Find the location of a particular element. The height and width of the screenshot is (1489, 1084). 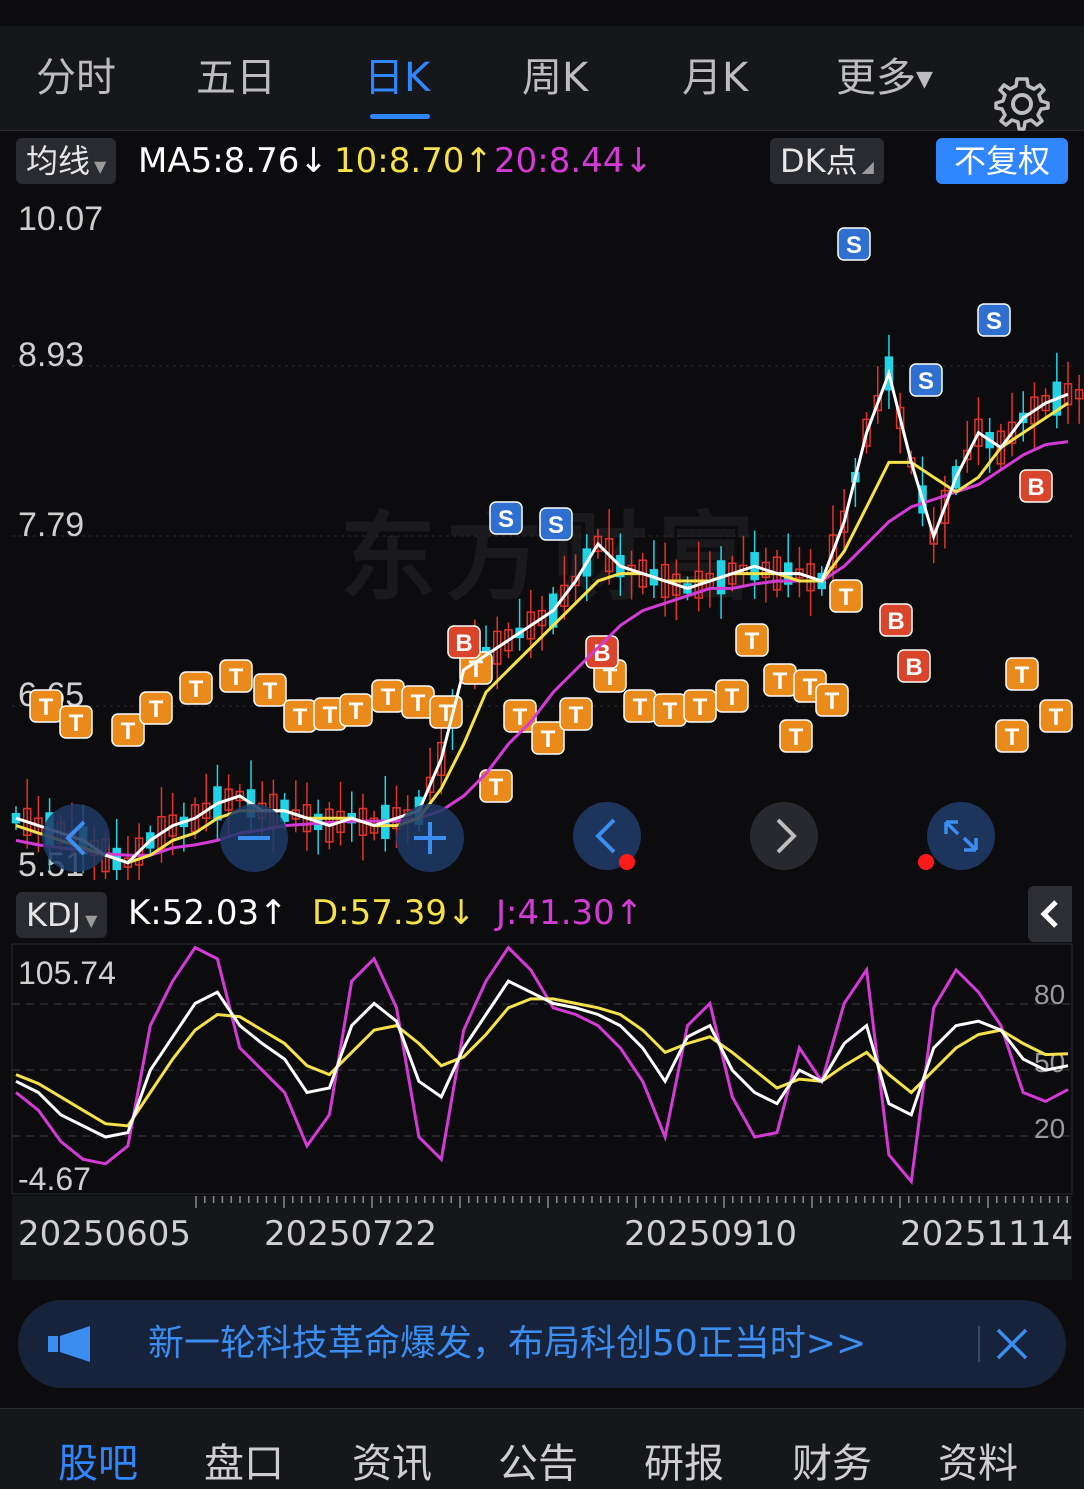

nav-news: 资讯 is located at coordinates (392, 1460).